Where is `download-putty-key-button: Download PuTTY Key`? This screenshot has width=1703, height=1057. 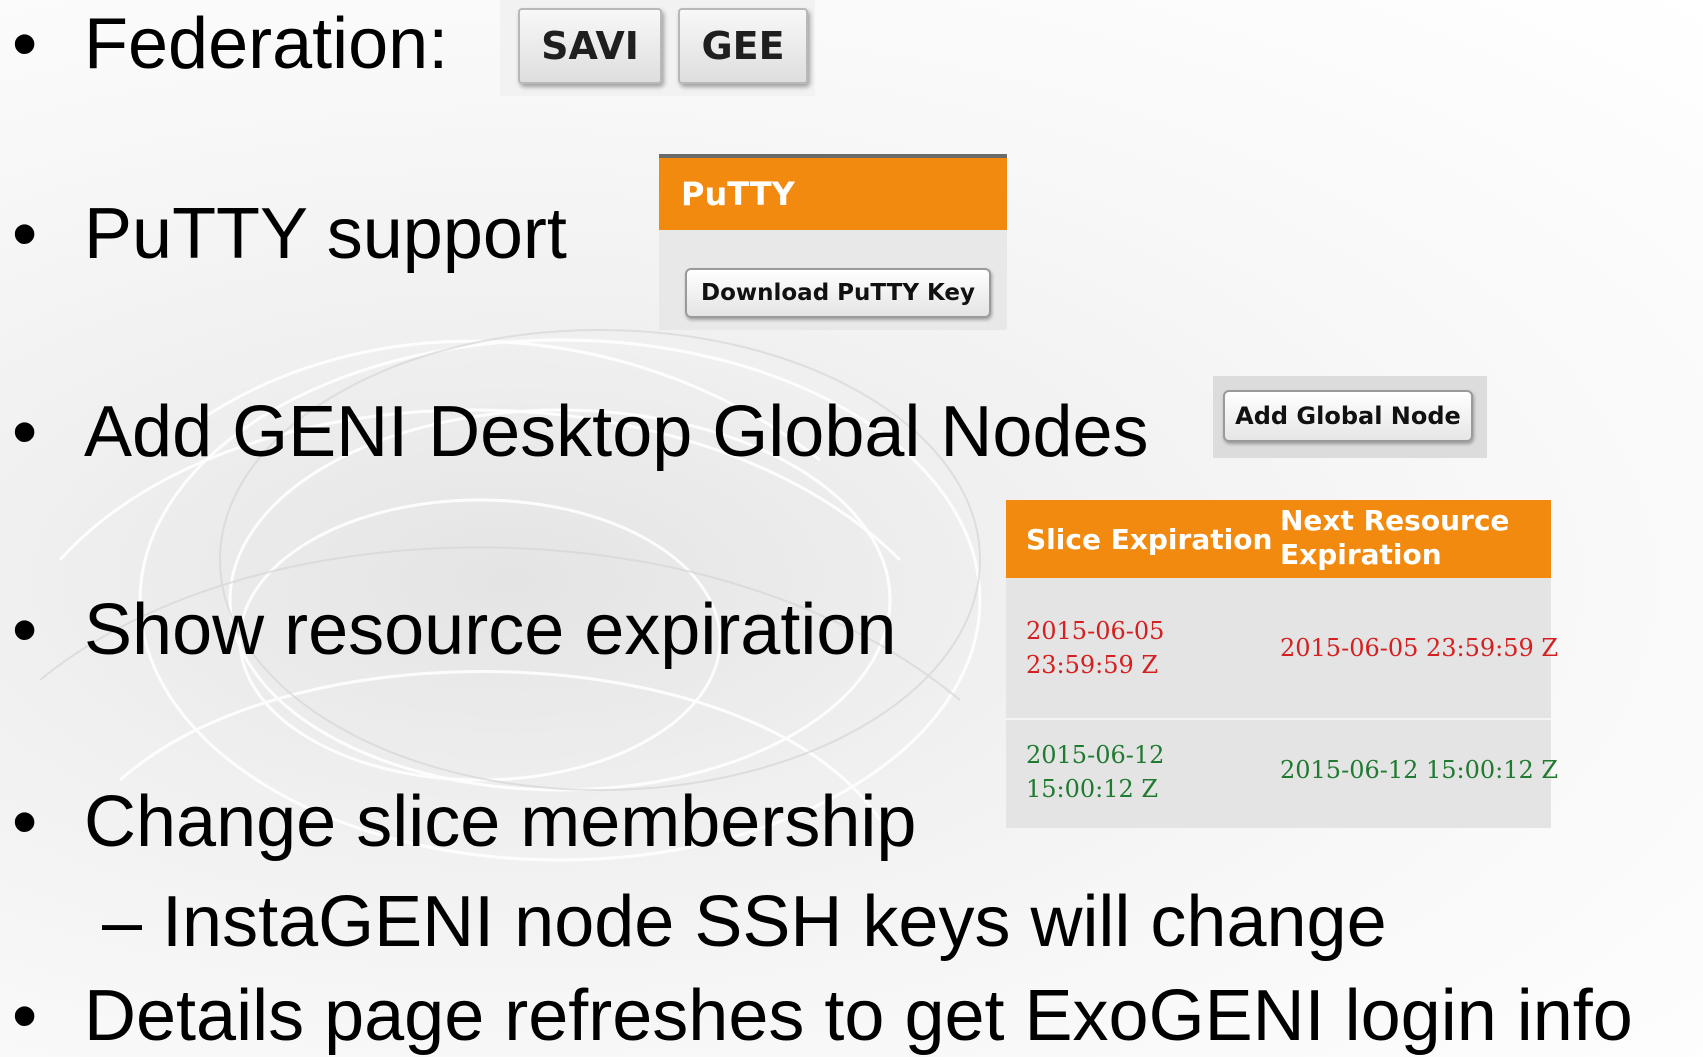
download-putty-key-button: Download PuTTY Key is located at coordinates (838, 293).